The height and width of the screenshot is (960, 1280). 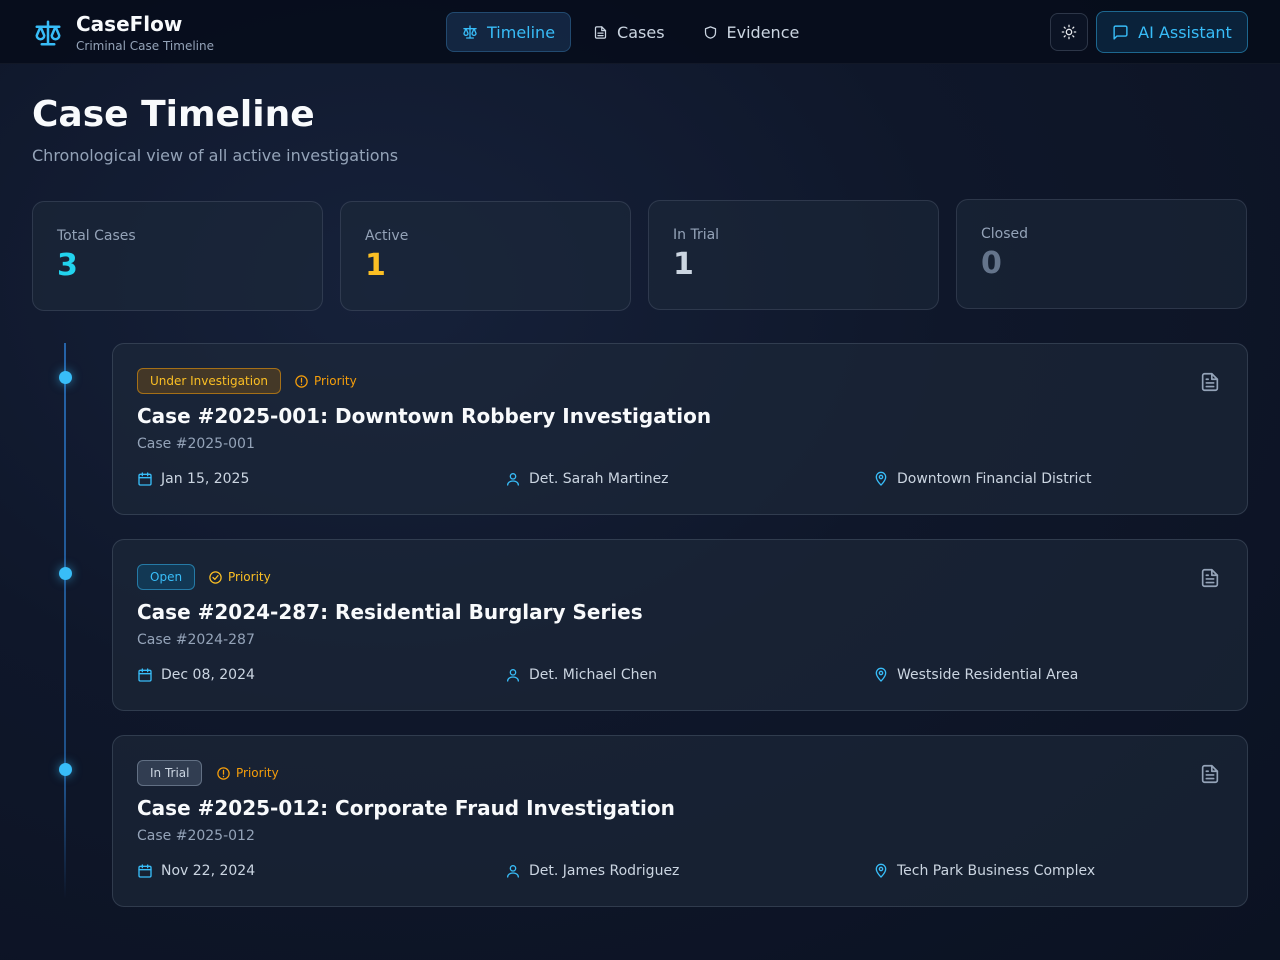 I want to click on nav-cases: Cases, so click(x=629, y=32).